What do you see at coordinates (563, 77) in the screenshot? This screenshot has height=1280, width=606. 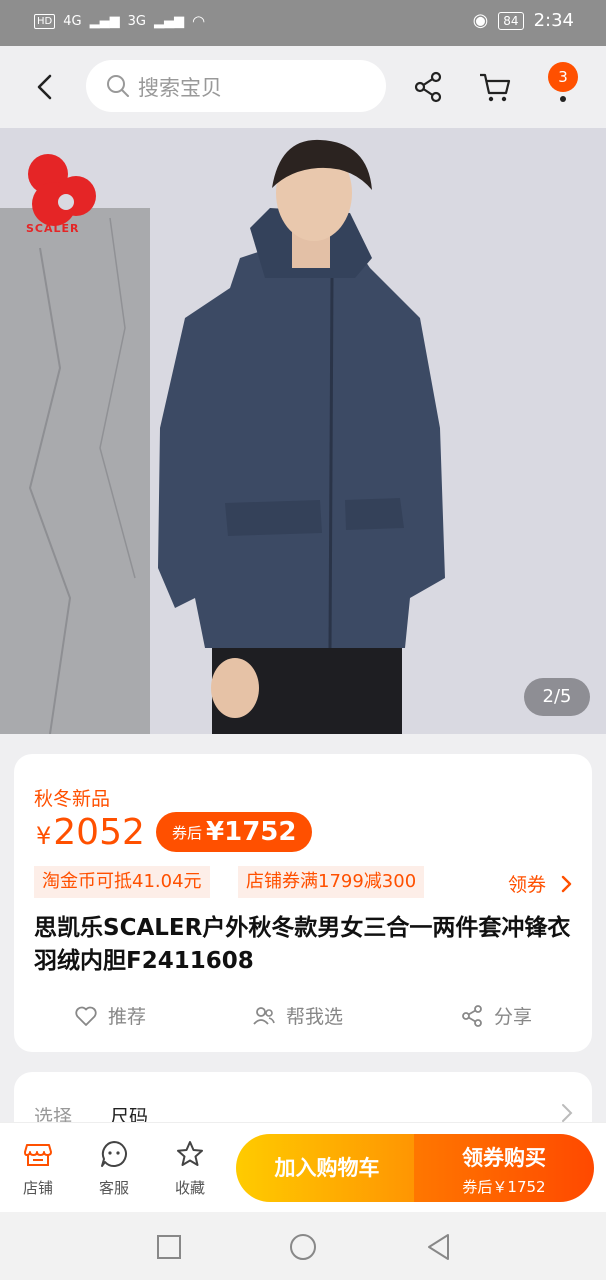 I see `message-badge: 3` at bounding box center [563, 77].